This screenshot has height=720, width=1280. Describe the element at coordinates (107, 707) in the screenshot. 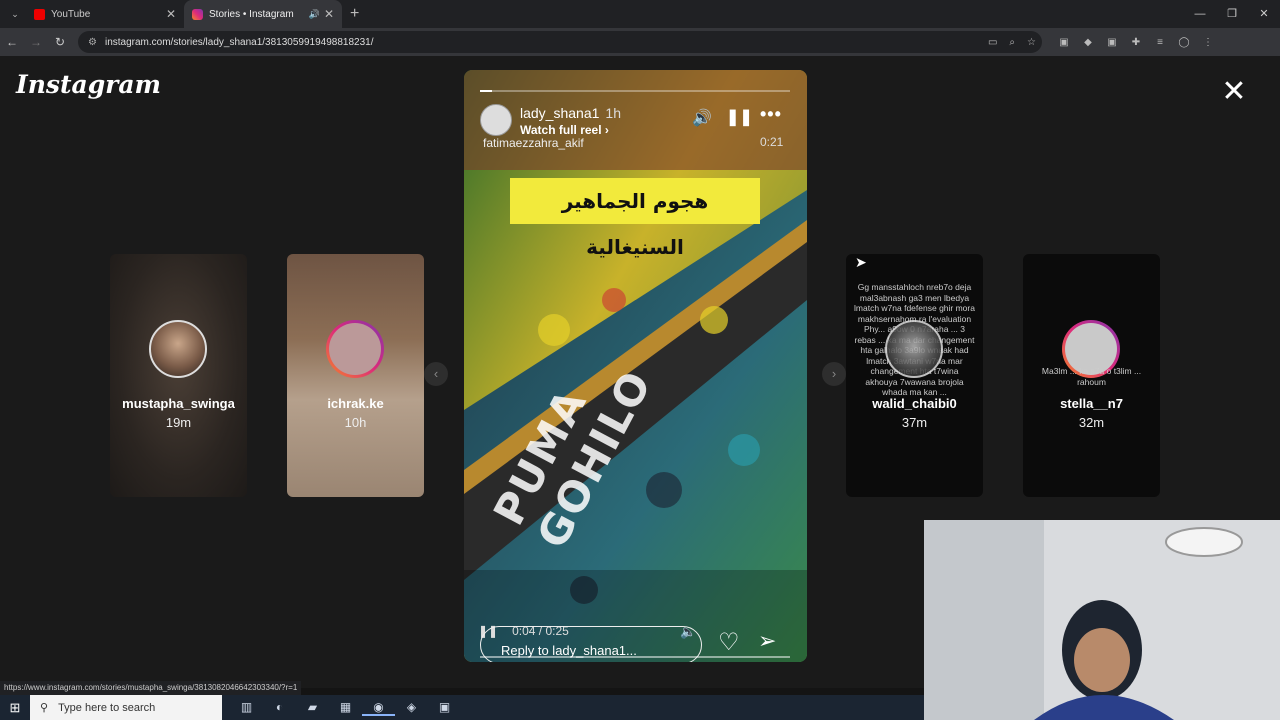

I see `taskbar-search-placeholder: Type here to search` at that location.